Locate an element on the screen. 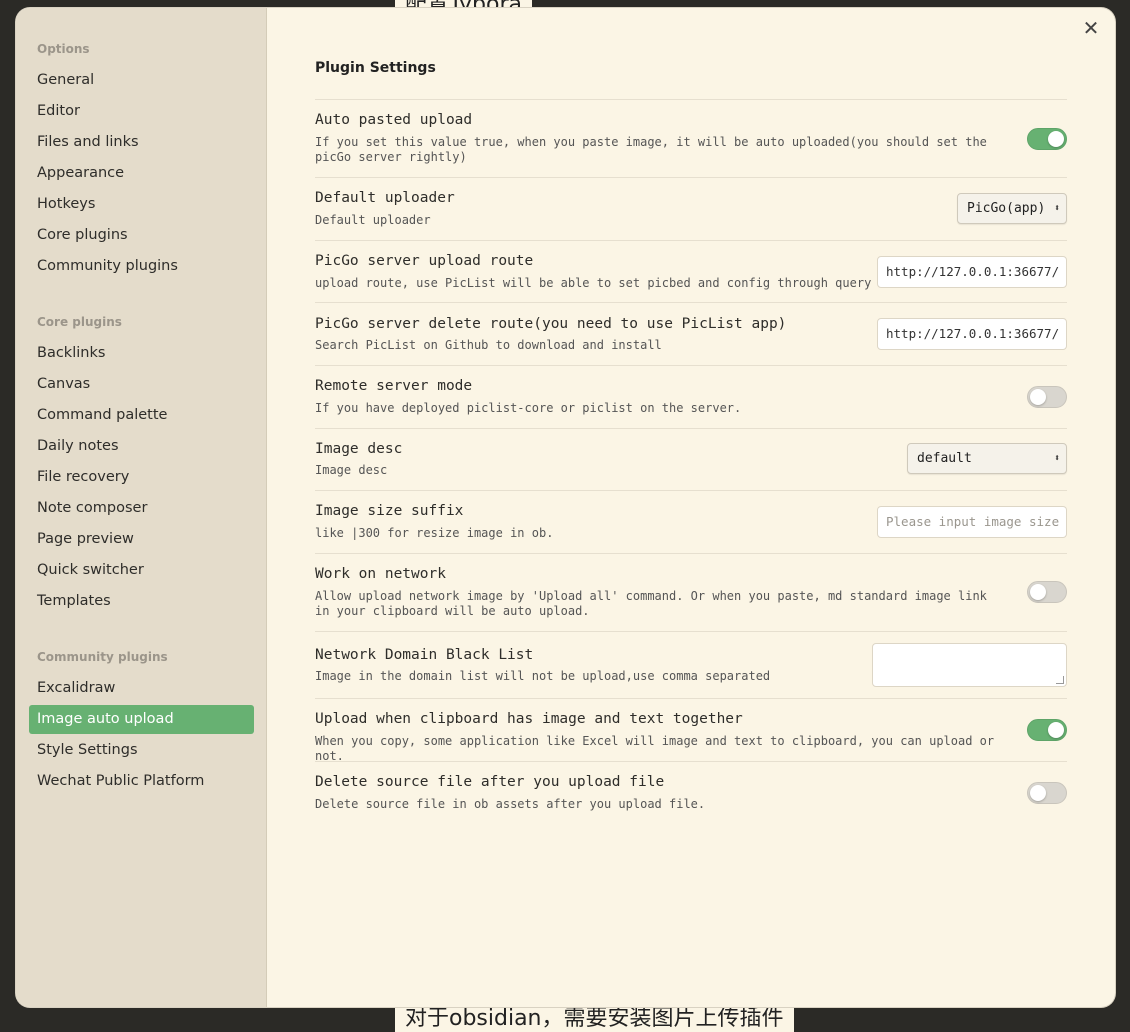 The height and width of the screenshot is (1032, 1130). close-icon: ✕ is located at coordinates (1091, 28).